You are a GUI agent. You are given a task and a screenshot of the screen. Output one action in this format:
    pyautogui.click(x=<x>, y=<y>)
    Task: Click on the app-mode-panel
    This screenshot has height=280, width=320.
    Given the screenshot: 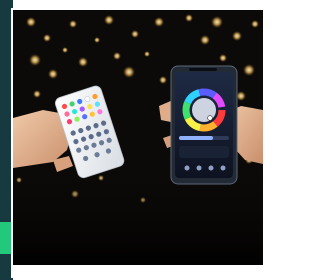 What is the action you would take?
    pyautogui.click(x=204, y=152)
    